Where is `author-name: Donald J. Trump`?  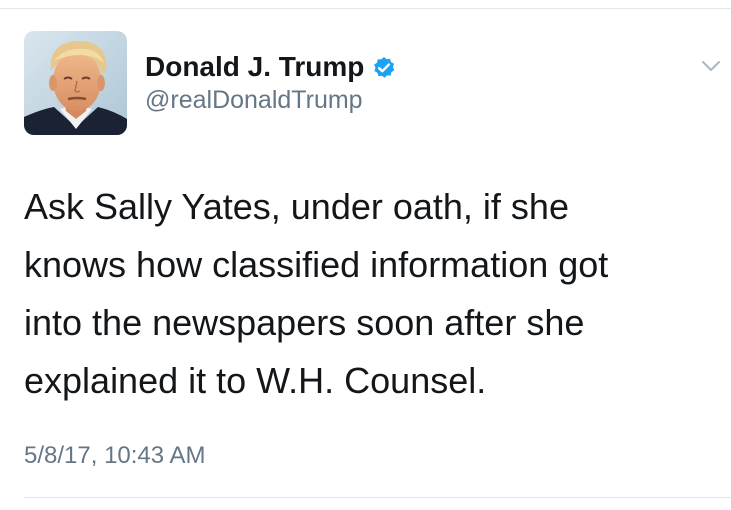 author-name: Donald J. Trump is located at coordinates (270, 67).